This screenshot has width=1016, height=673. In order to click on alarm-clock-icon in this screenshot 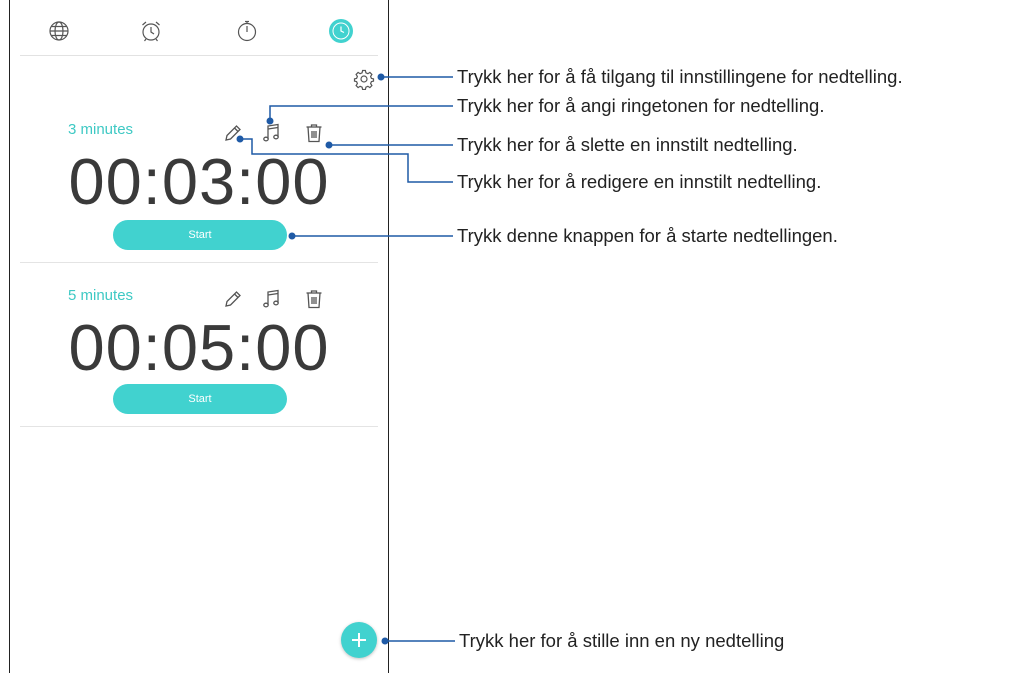, I will do `click(151, 31)`.